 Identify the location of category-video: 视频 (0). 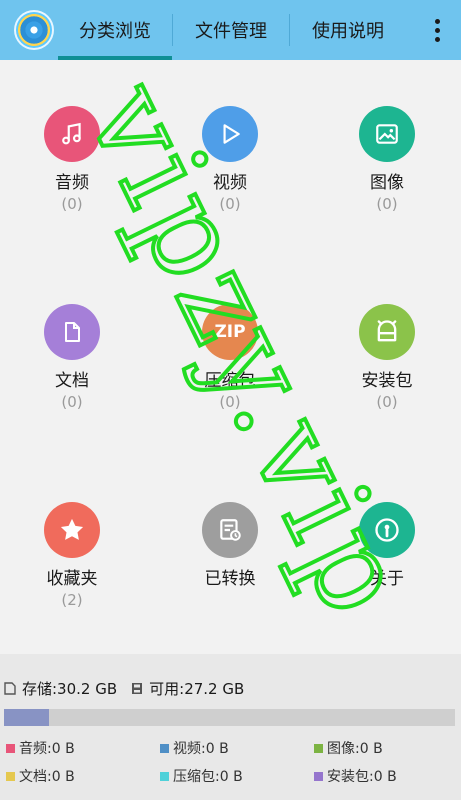
(230, 176).